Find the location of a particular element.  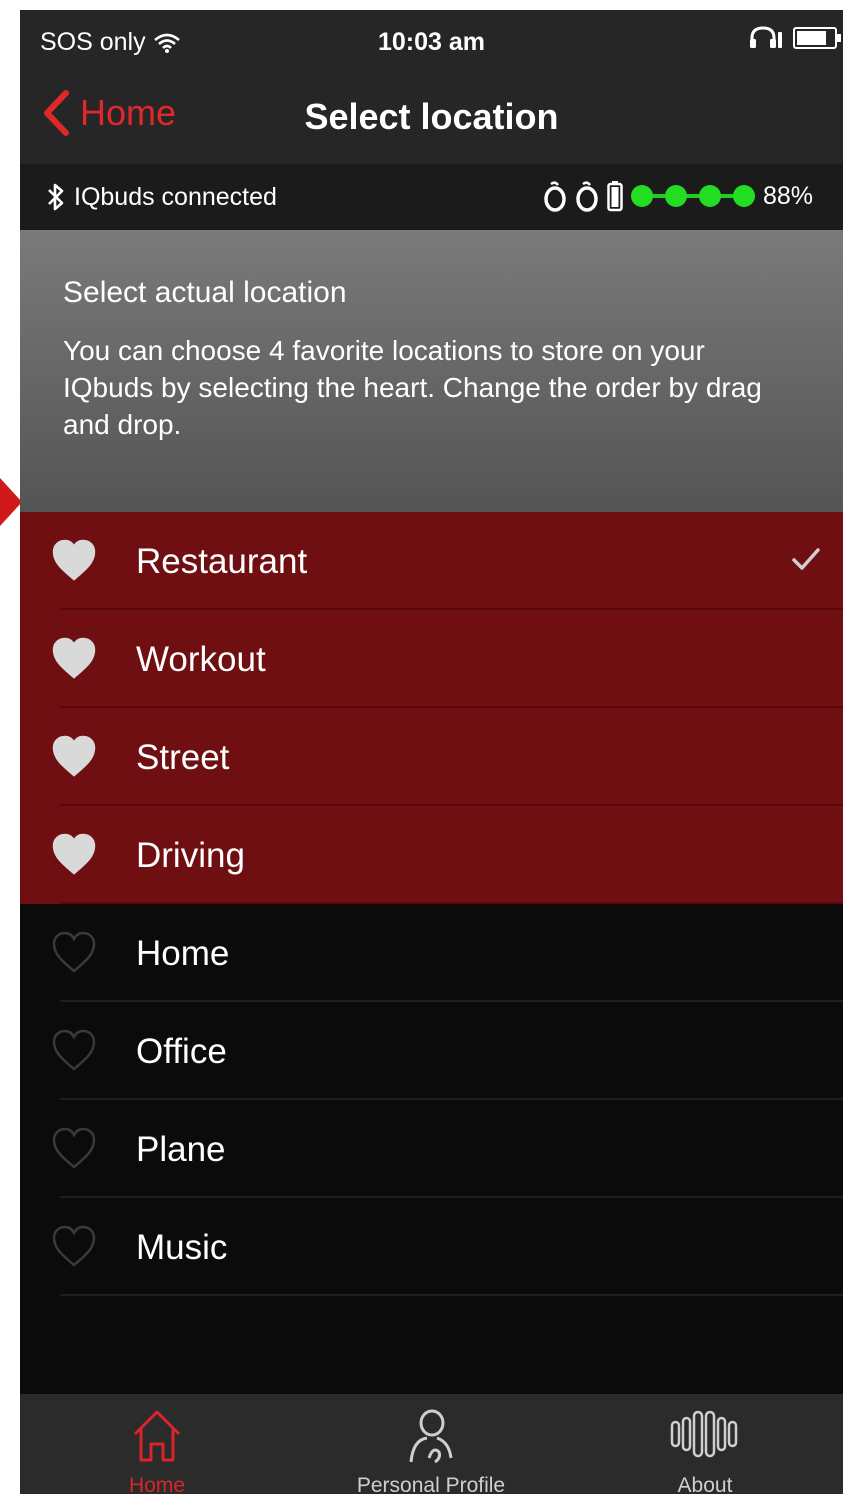

connection-status-label: IQbuds connected is located at coordinates (175, 196).